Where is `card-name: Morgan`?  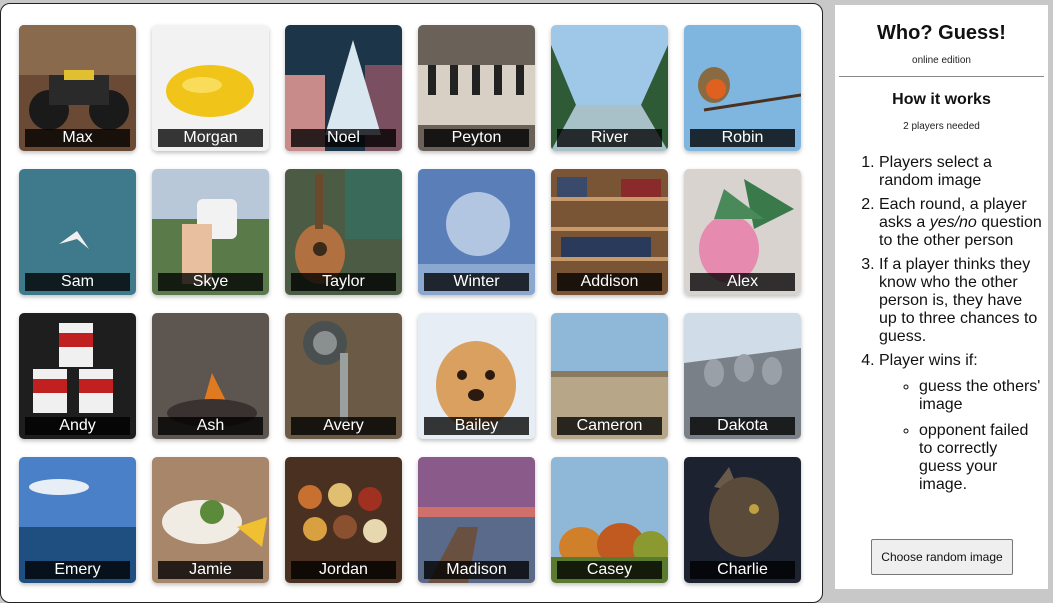
card-name: Morgan is located at coordinates (210, 138).